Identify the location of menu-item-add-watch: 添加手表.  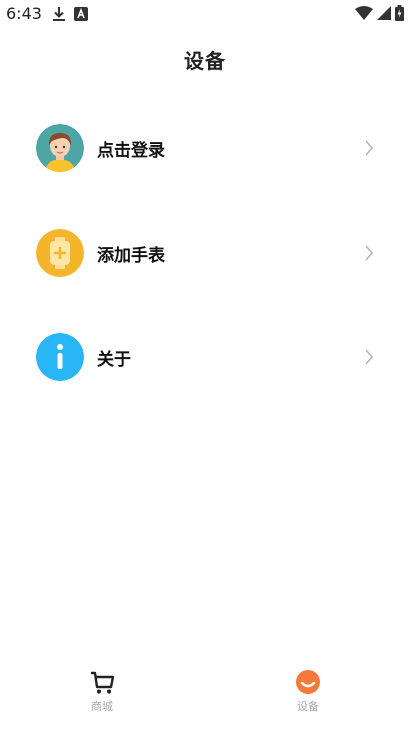
(205, 253).